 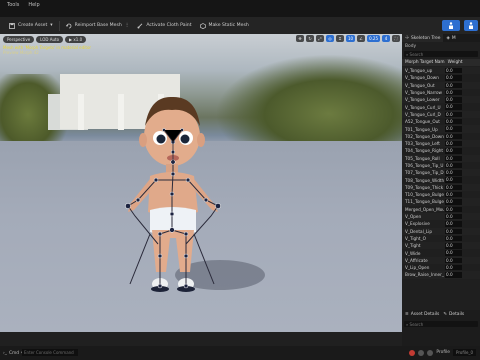 I want to click on mesh-mode-button, so click(x=471, y=25).